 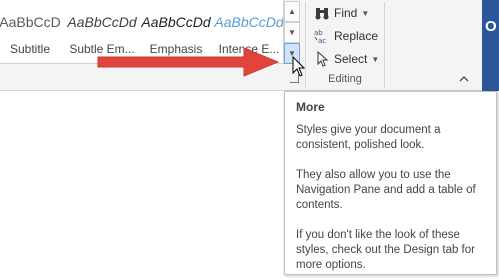 What do you see at coordinates (33, 31) in the screenshot?
I see `style-subtitle: AaBbCcD Subtitle` at bounding box center [33, 31].